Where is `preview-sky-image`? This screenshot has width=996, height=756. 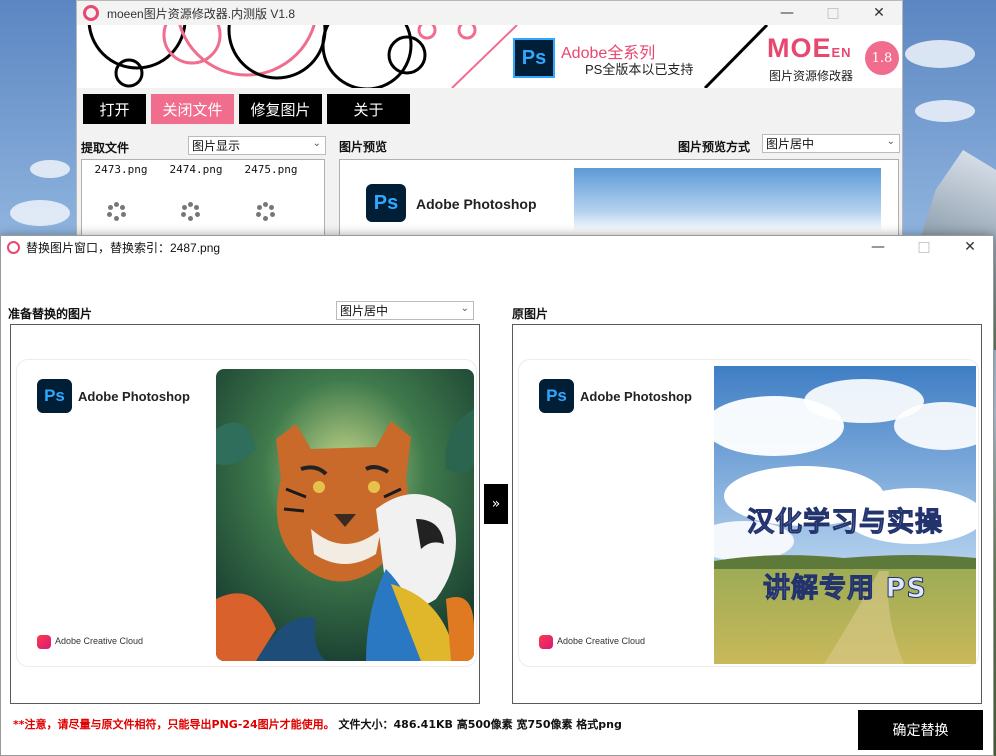 preview-sky-image is located at coordinates (727, 201).